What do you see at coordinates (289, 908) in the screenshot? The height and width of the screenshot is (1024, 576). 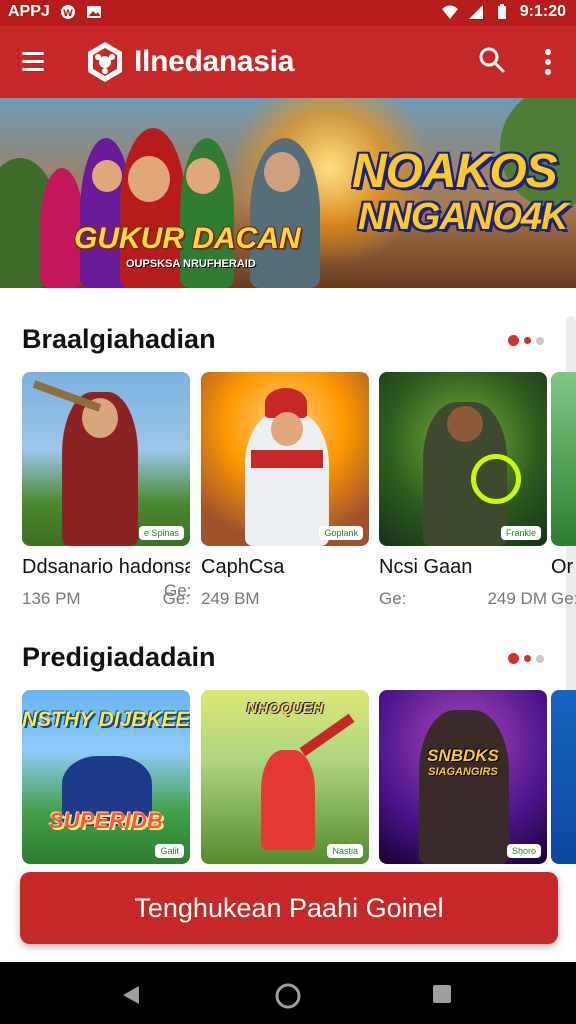 I see `install-button: Tenghukean Paahi Goinel` at bounding box center [289, 908].